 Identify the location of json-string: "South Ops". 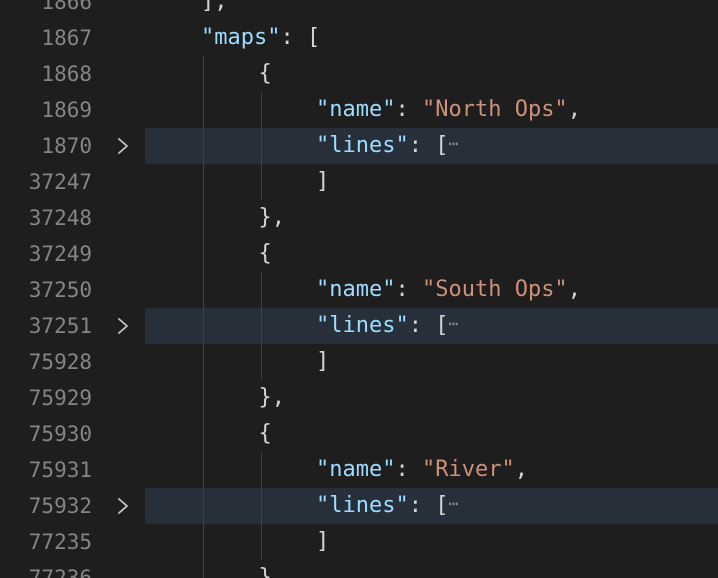
(494, 289).